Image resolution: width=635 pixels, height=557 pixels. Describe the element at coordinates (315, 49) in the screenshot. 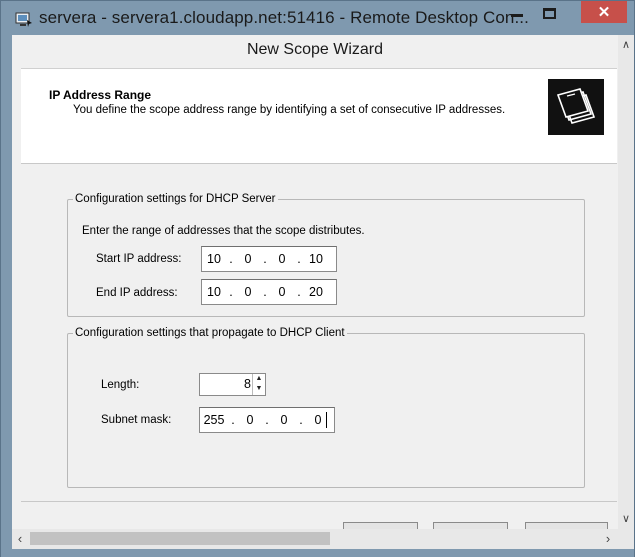

I see `wizard-title: New Scope Wizard` at that location.